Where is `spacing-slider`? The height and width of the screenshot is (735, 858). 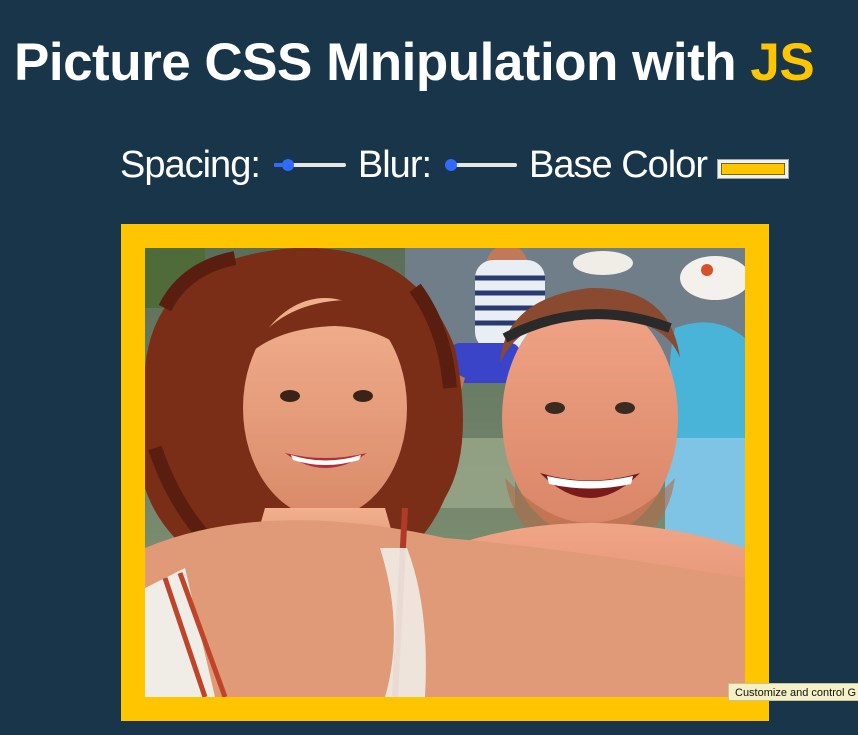 spacing-slider is located at coordinates (309, 165).